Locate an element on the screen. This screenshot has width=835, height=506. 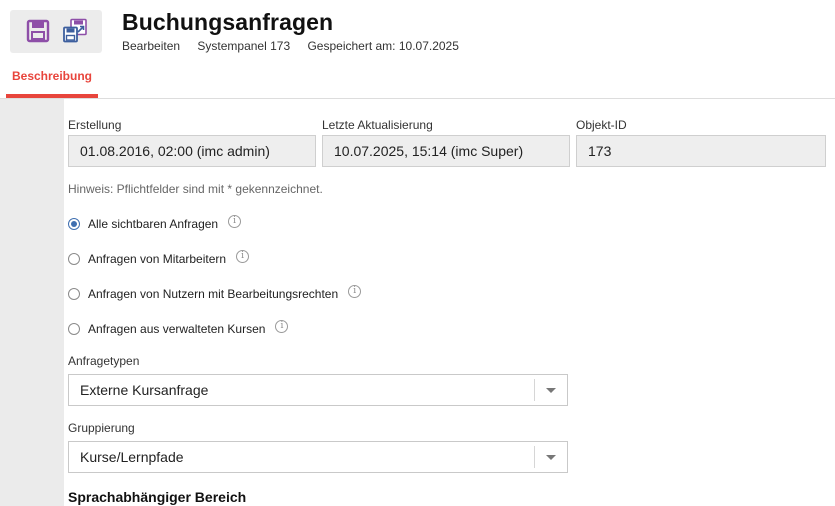
radio-all-visible-requests: Alle sichtbaren Anfragen i is located at coordinates (155, 224).